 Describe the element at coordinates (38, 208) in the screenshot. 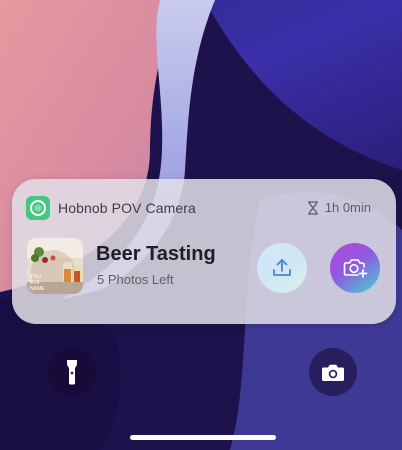

I see `hobnob-app-icon` at that location.